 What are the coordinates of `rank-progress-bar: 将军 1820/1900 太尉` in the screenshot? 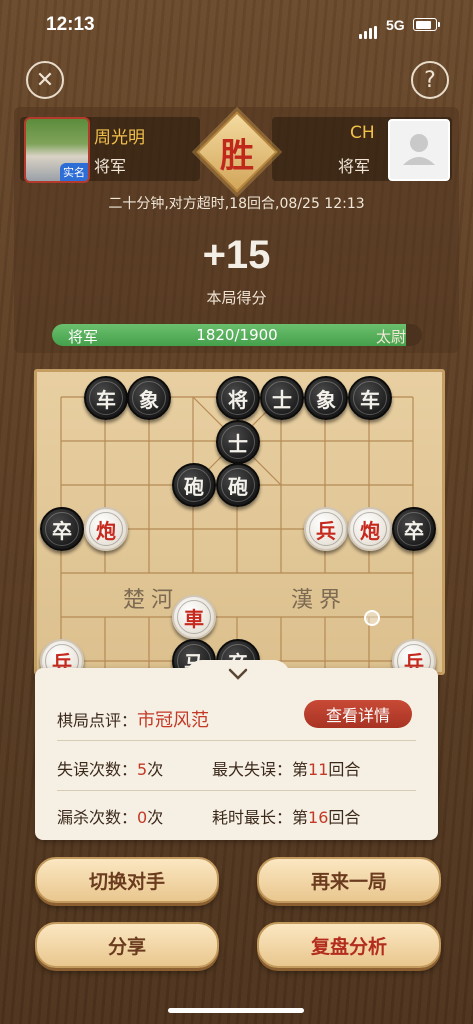 It's located at (237, 335).